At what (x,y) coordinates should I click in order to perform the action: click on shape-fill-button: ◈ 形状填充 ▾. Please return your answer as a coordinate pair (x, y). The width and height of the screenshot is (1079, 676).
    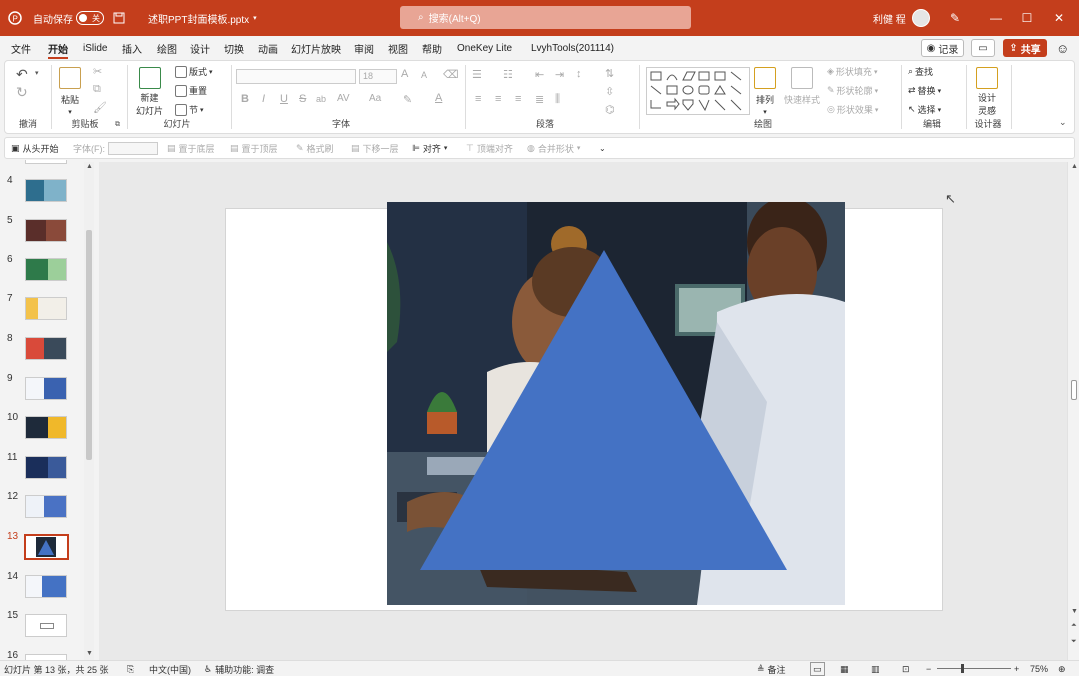
    Looking at the image, I should click on (852, 71).